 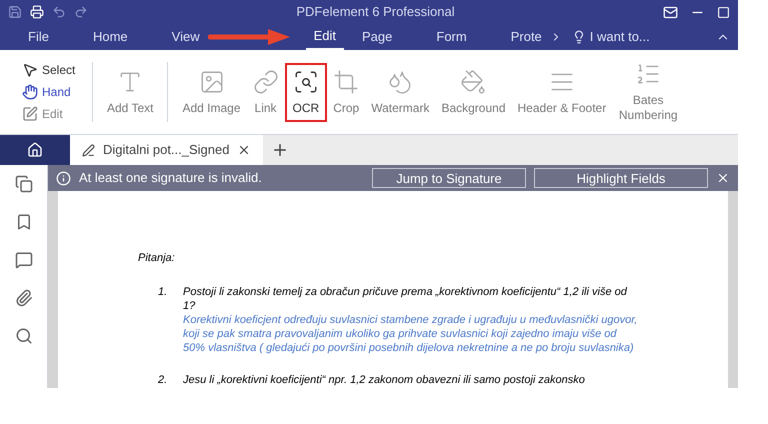 I want to click on tool-button: Crop, so click(x=346, y=92).